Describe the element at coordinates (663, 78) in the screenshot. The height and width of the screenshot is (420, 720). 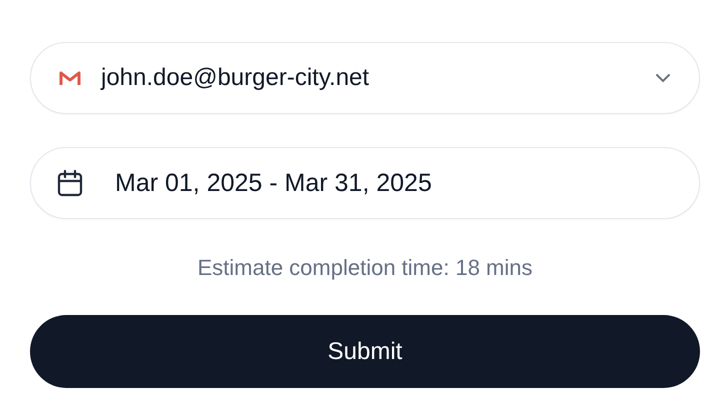
I see `chevron-down-icon` at that location.